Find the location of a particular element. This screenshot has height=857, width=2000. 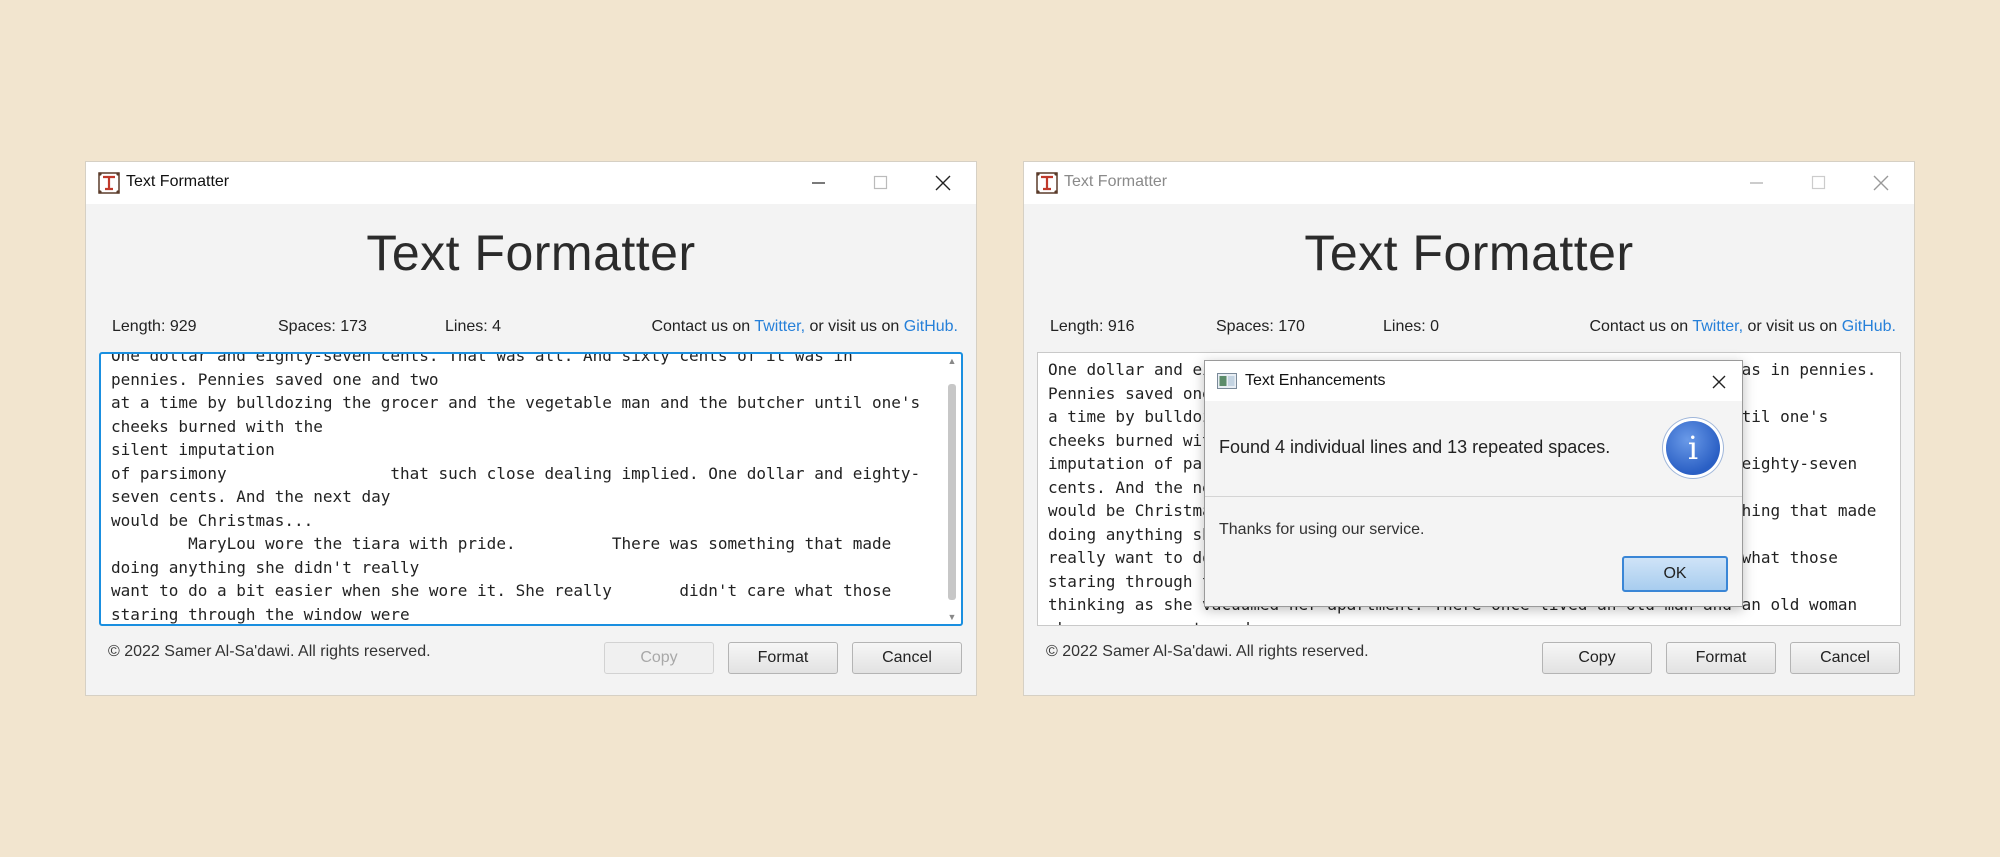

lines-stat: Lines: 0 is located at coordinates (1411, 326).